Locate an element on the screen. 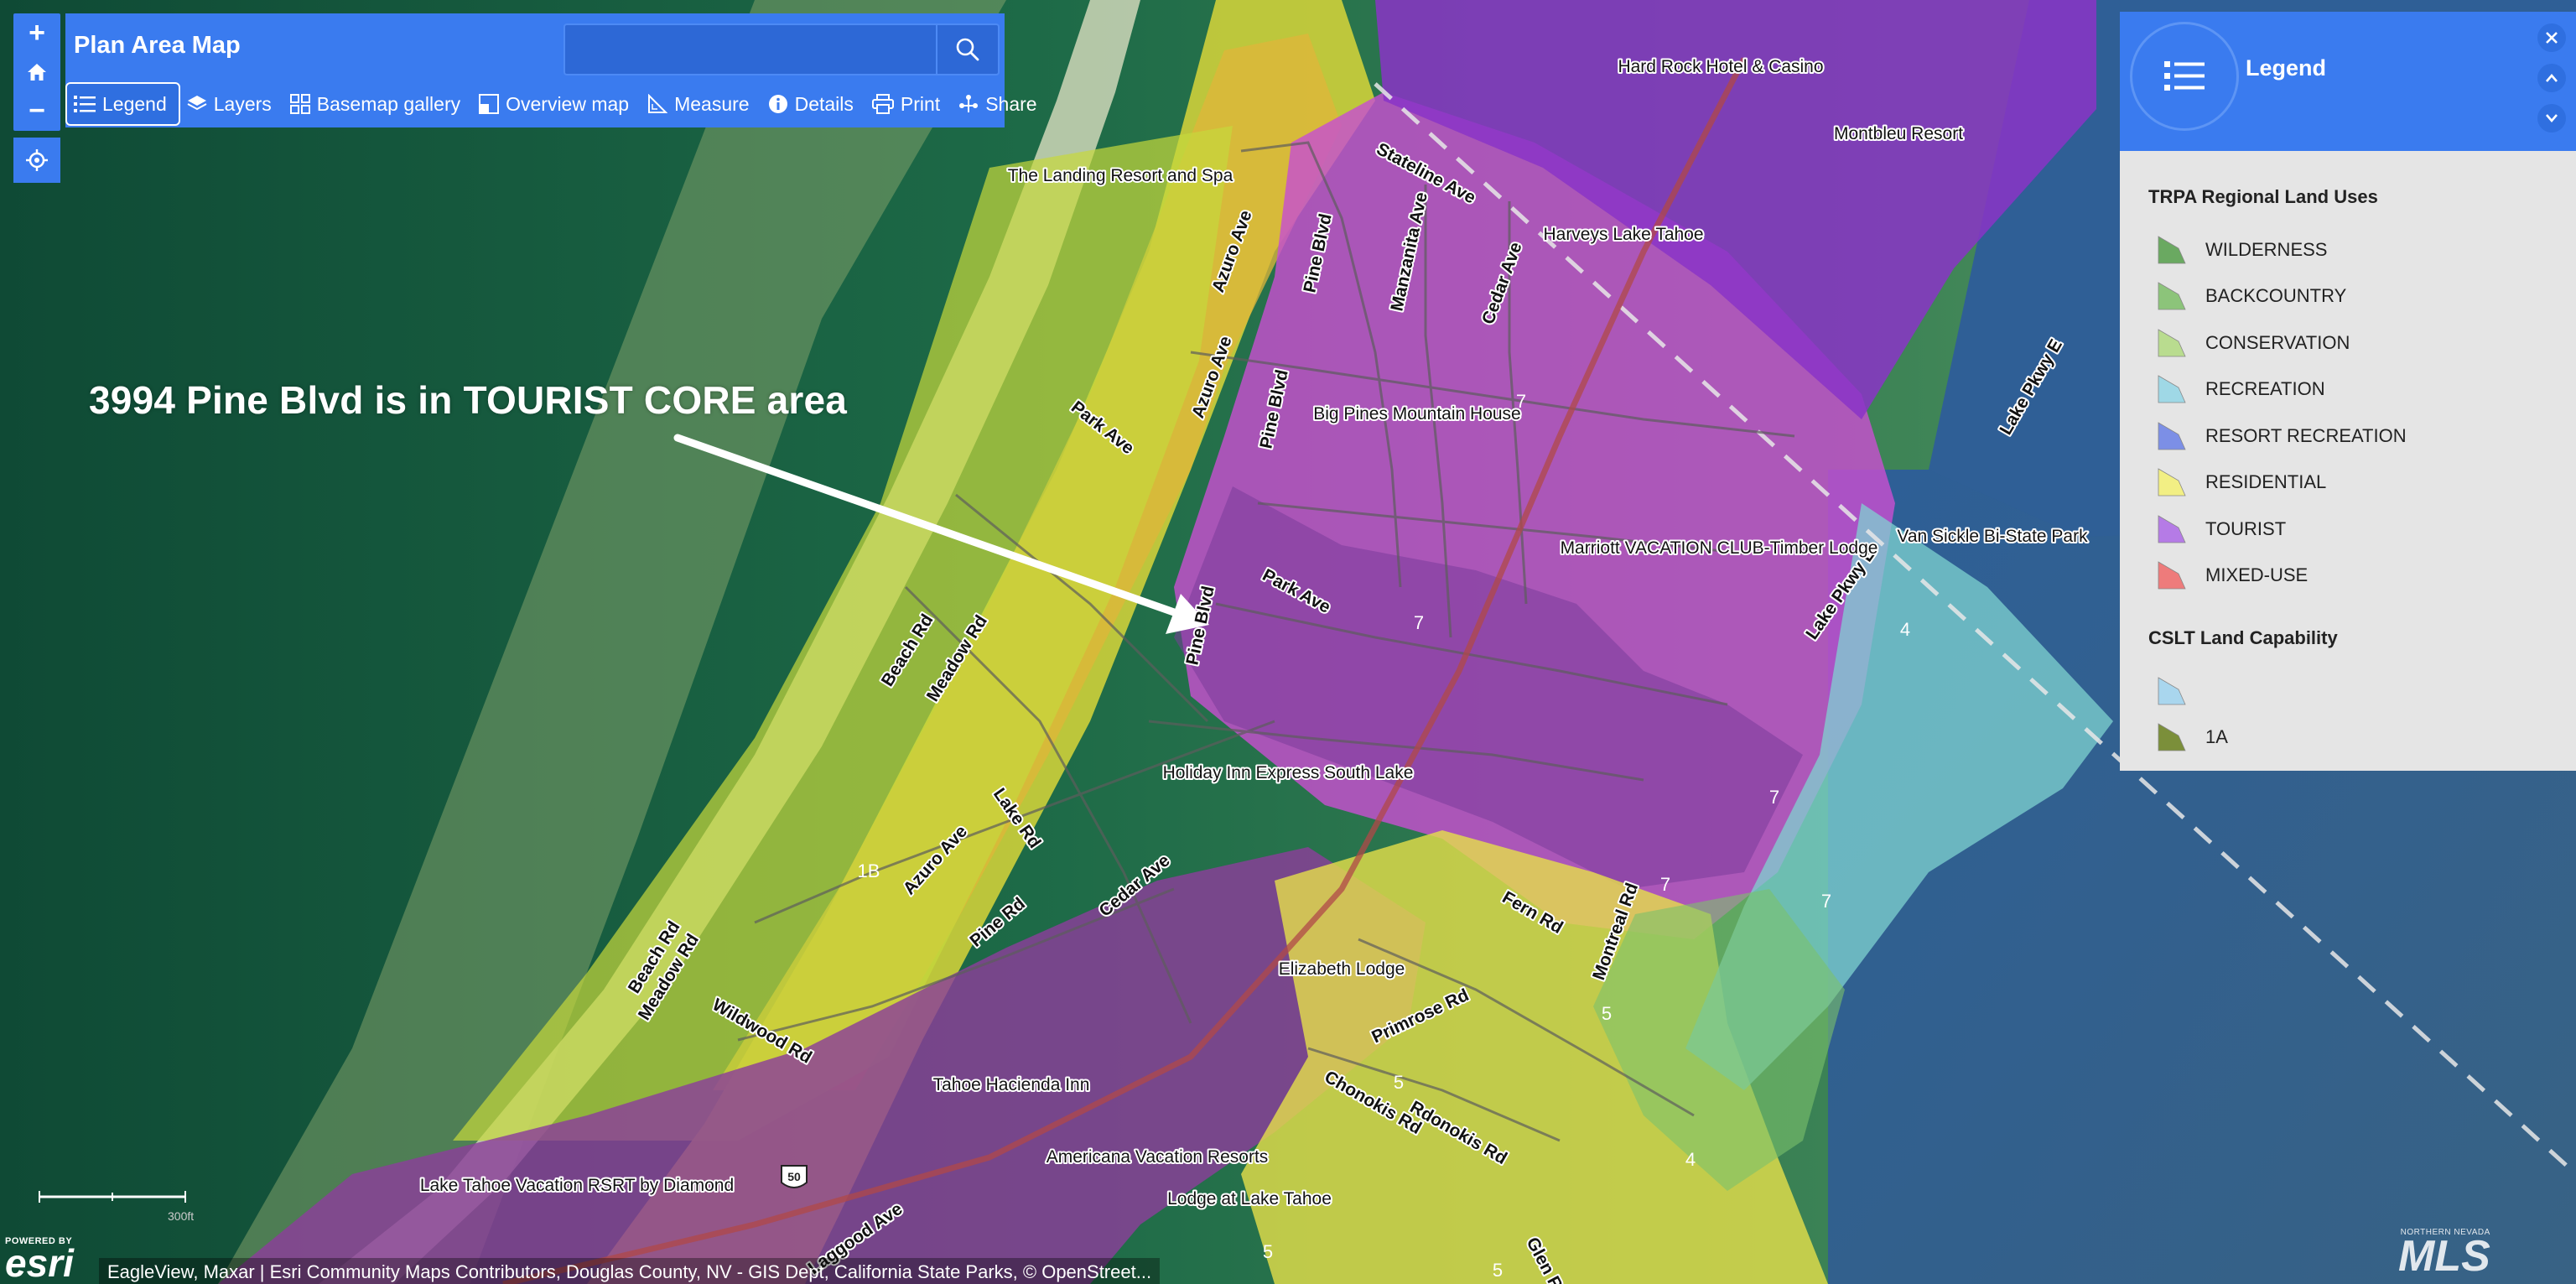 The image size is (2576, 1284). layers-icon is located at coordinates (197, 103).